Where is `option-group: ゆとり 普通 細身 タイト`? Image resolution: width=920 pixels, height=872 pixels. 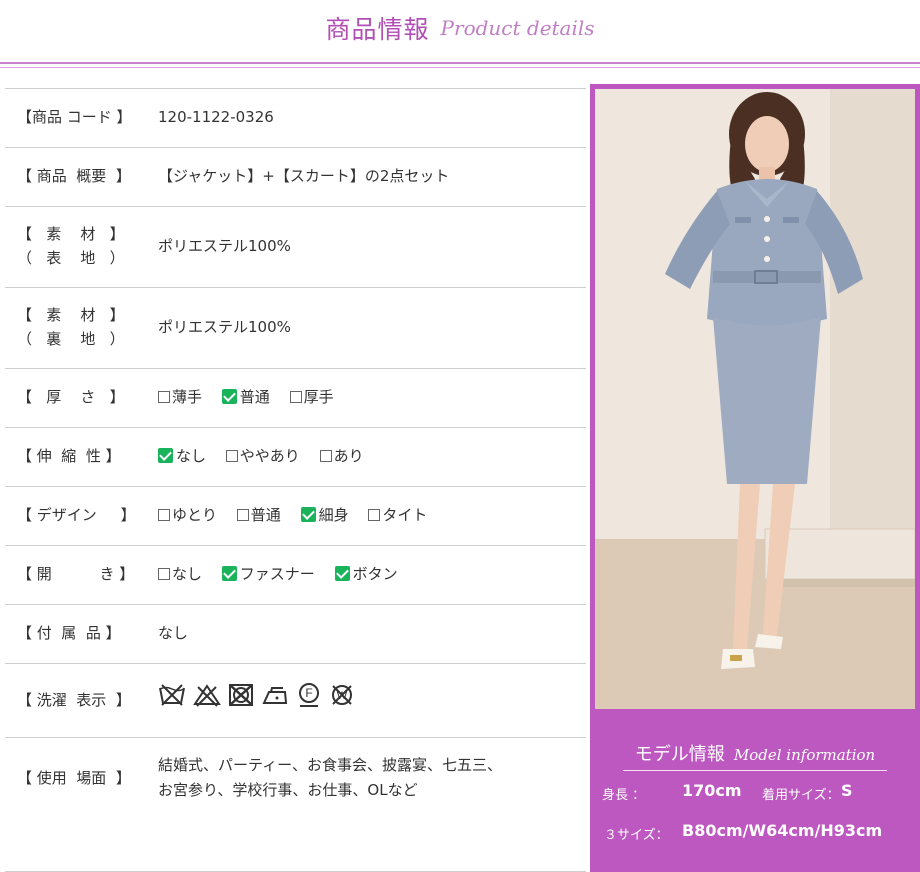 option-group: ゆとり 普通 細身 タイト is located at coordinates (300, 515).